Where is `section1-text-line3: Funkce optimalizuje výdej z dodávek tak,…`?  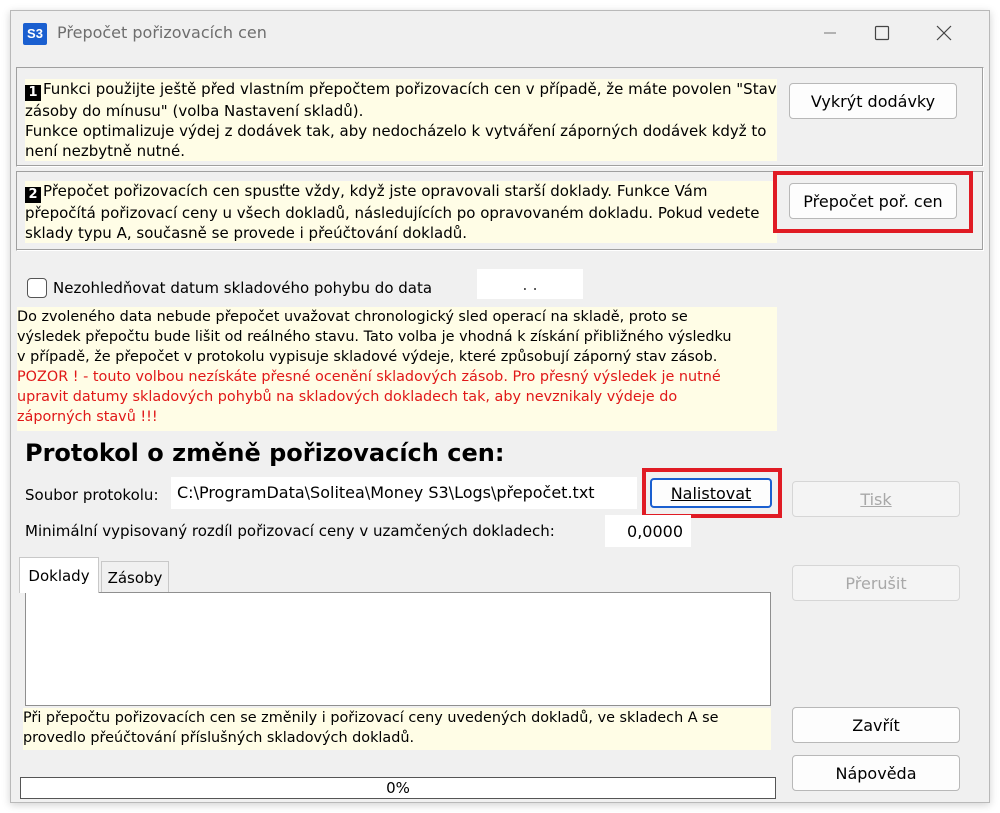
section1-text-line3: Funkce optimalizuje výdej z dodávek tak,… is located at coordinates (396, 131).